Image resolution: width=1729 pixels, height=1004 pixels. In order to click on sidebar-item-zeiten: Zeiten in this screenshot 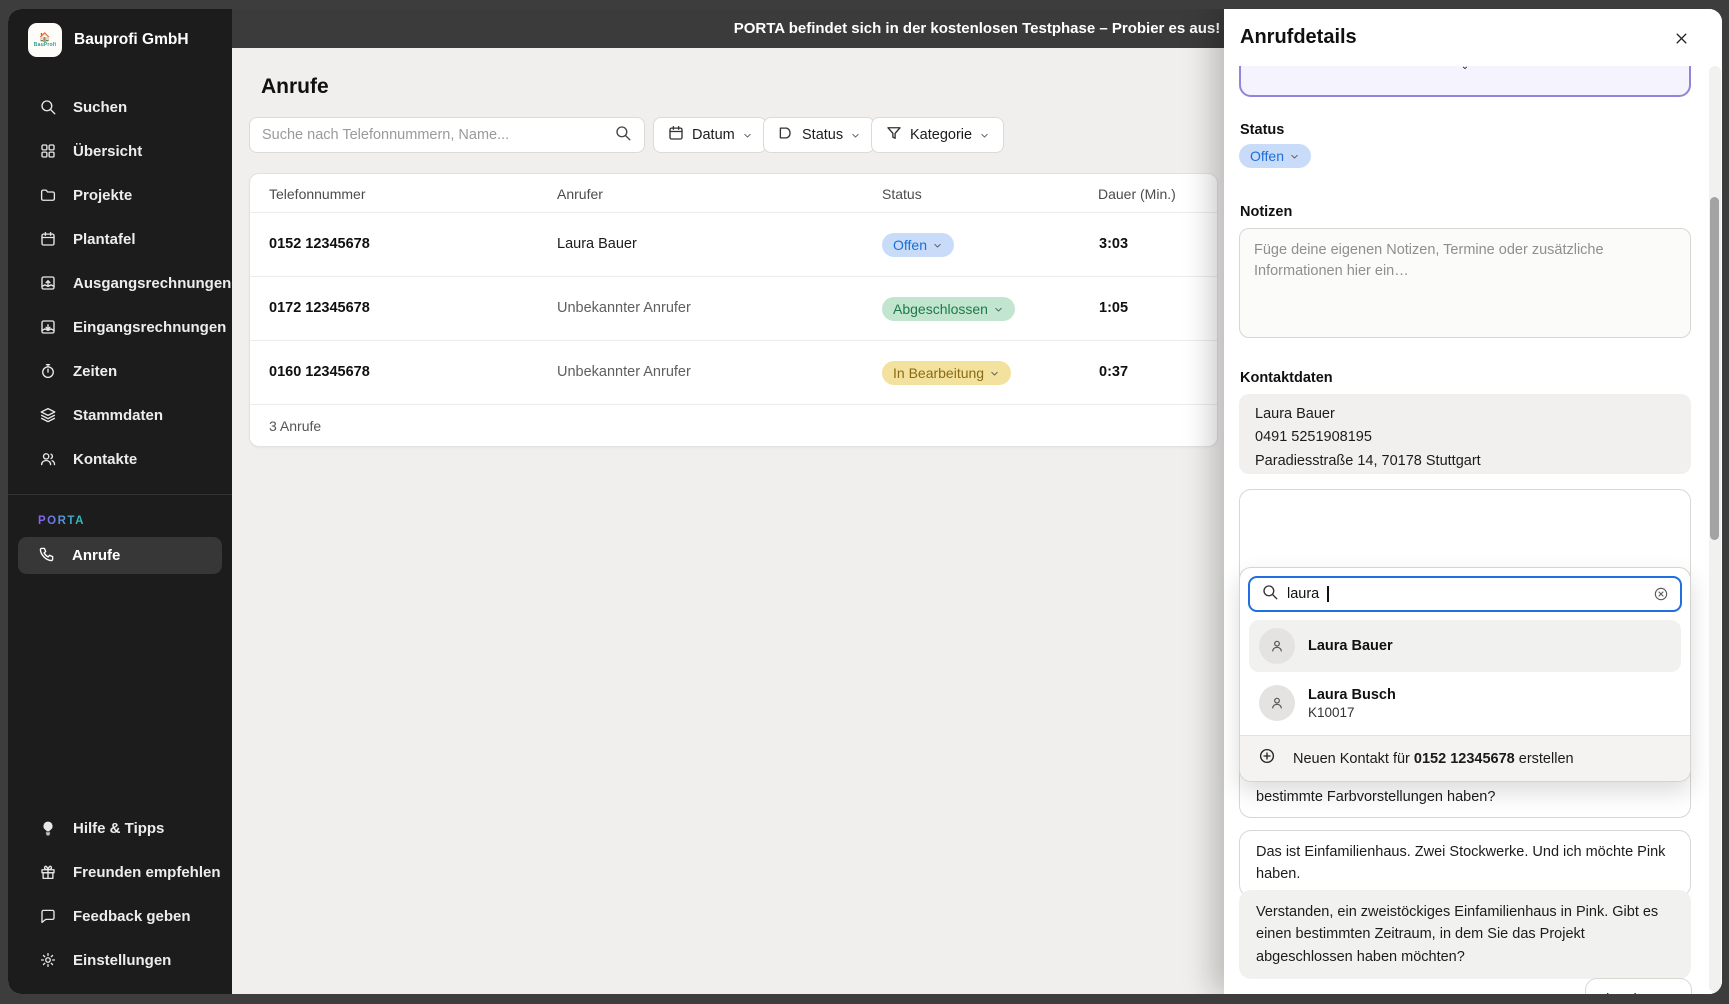, I will do `click(120, 371)`.